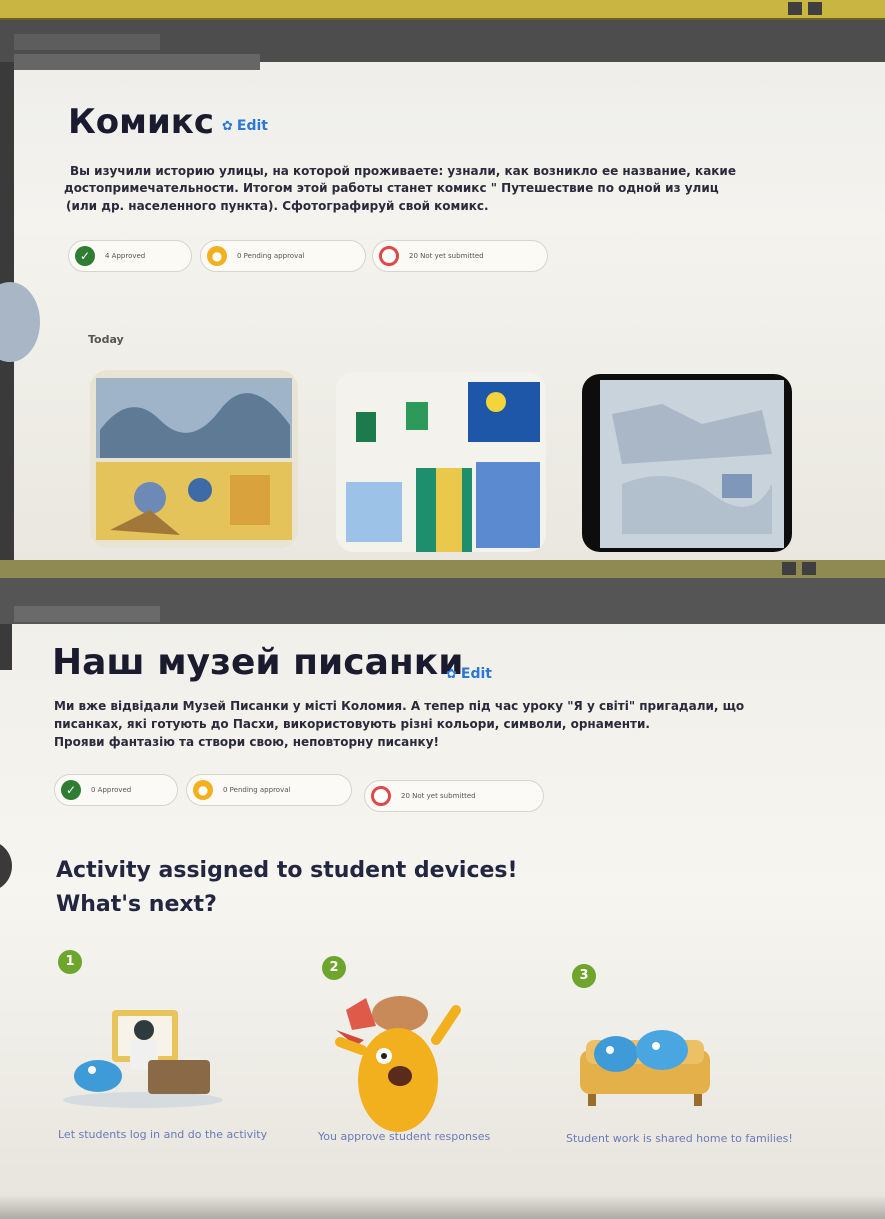 The image size is (885, 1219). I want to click on step-caption: You approve student responses, so click(404, 1136).